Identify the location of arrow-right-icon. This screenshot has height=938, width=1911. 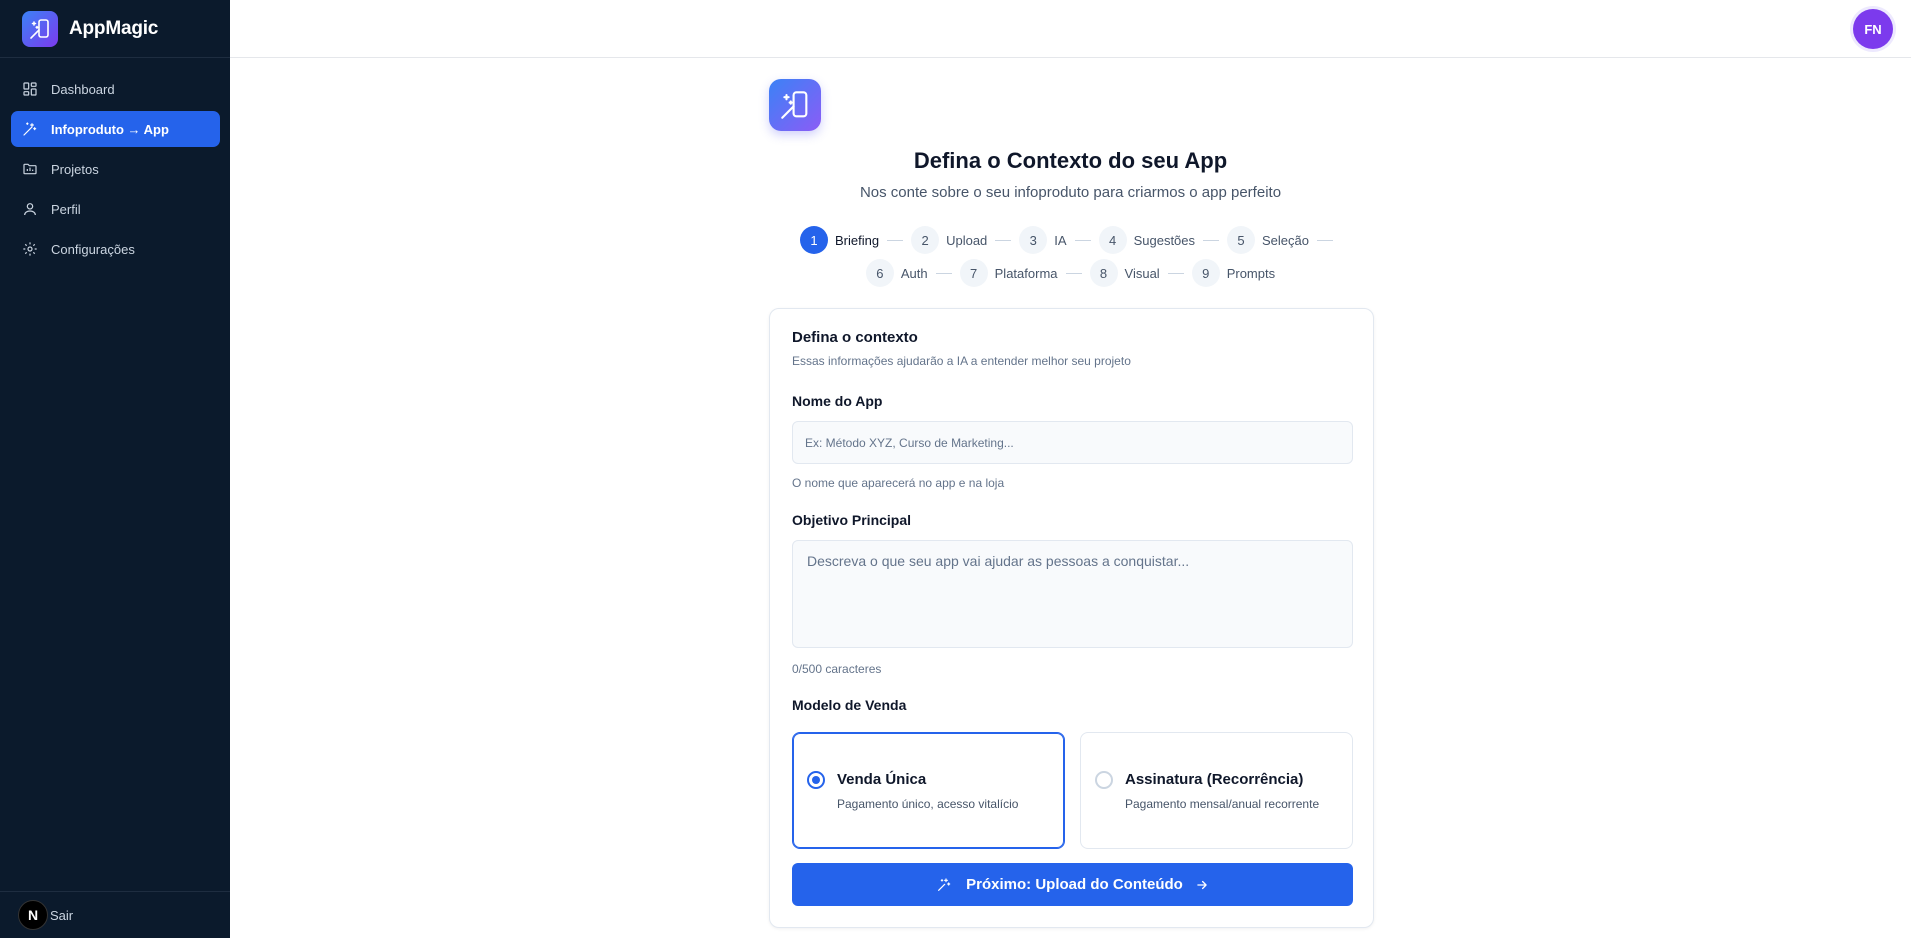
(1202, 885).